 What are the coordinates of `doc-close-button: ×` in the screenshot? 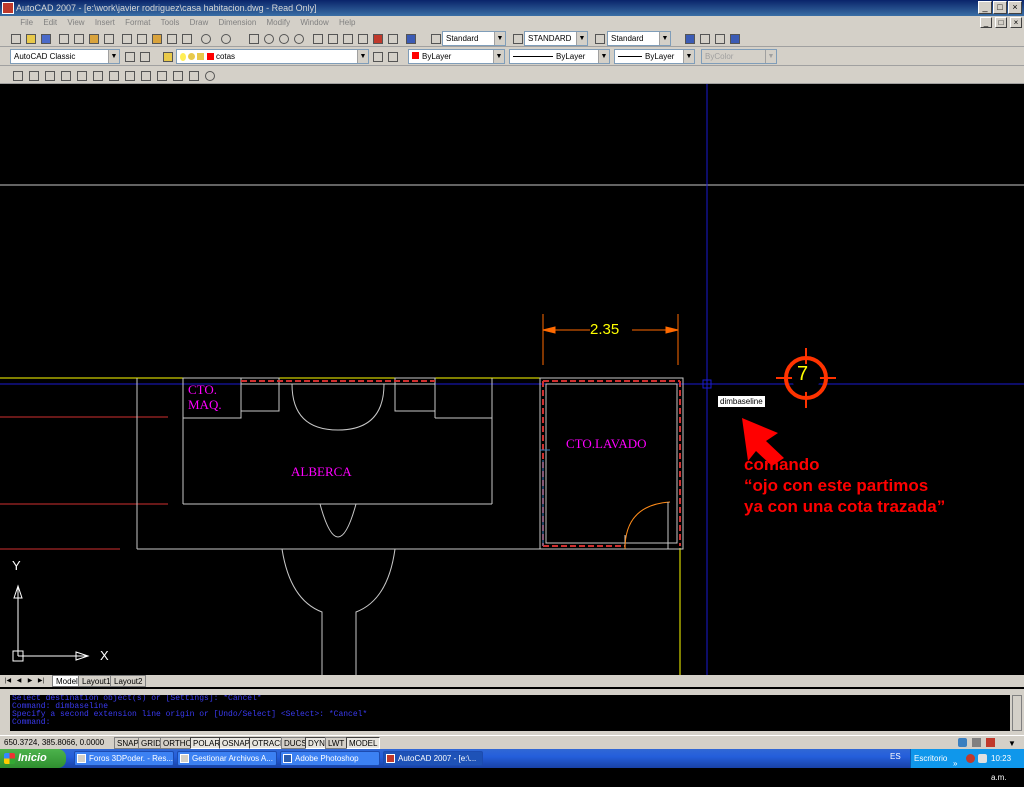 It's located at (1016, 22).